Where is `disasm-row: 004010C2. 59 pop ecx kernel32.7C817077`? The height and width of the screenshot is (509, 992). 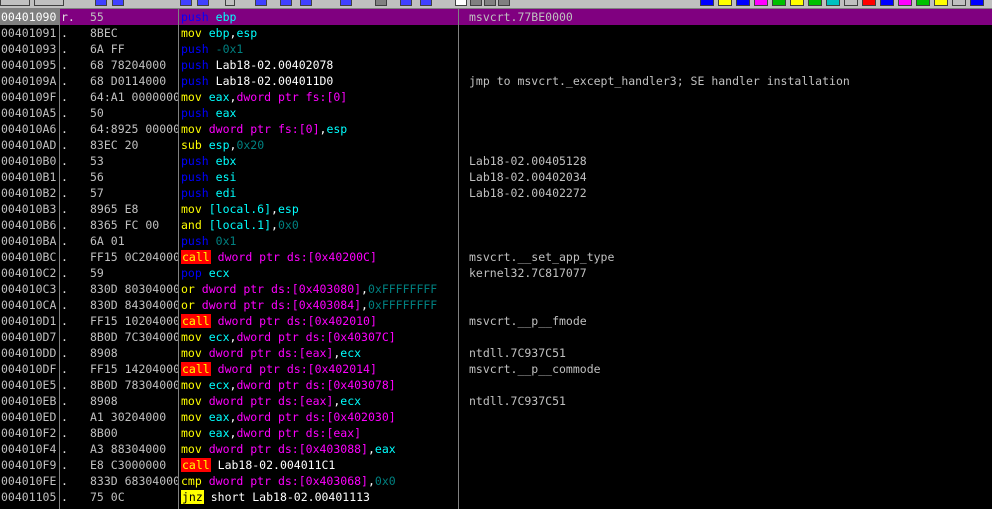 disasm-row: 004010C2. 59 pop ecx kernel32.7C817077 is located at coordinates (496, 273).